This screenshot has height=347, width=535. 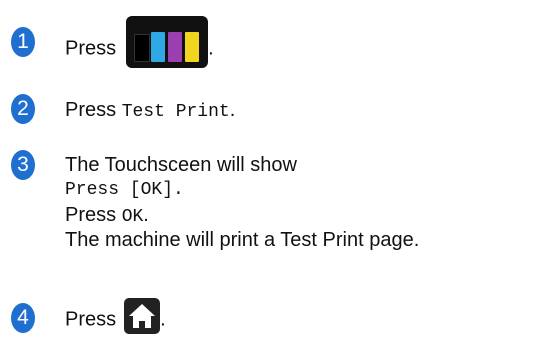 I want to click on ok-code: OK, so click(x=132, y=217).